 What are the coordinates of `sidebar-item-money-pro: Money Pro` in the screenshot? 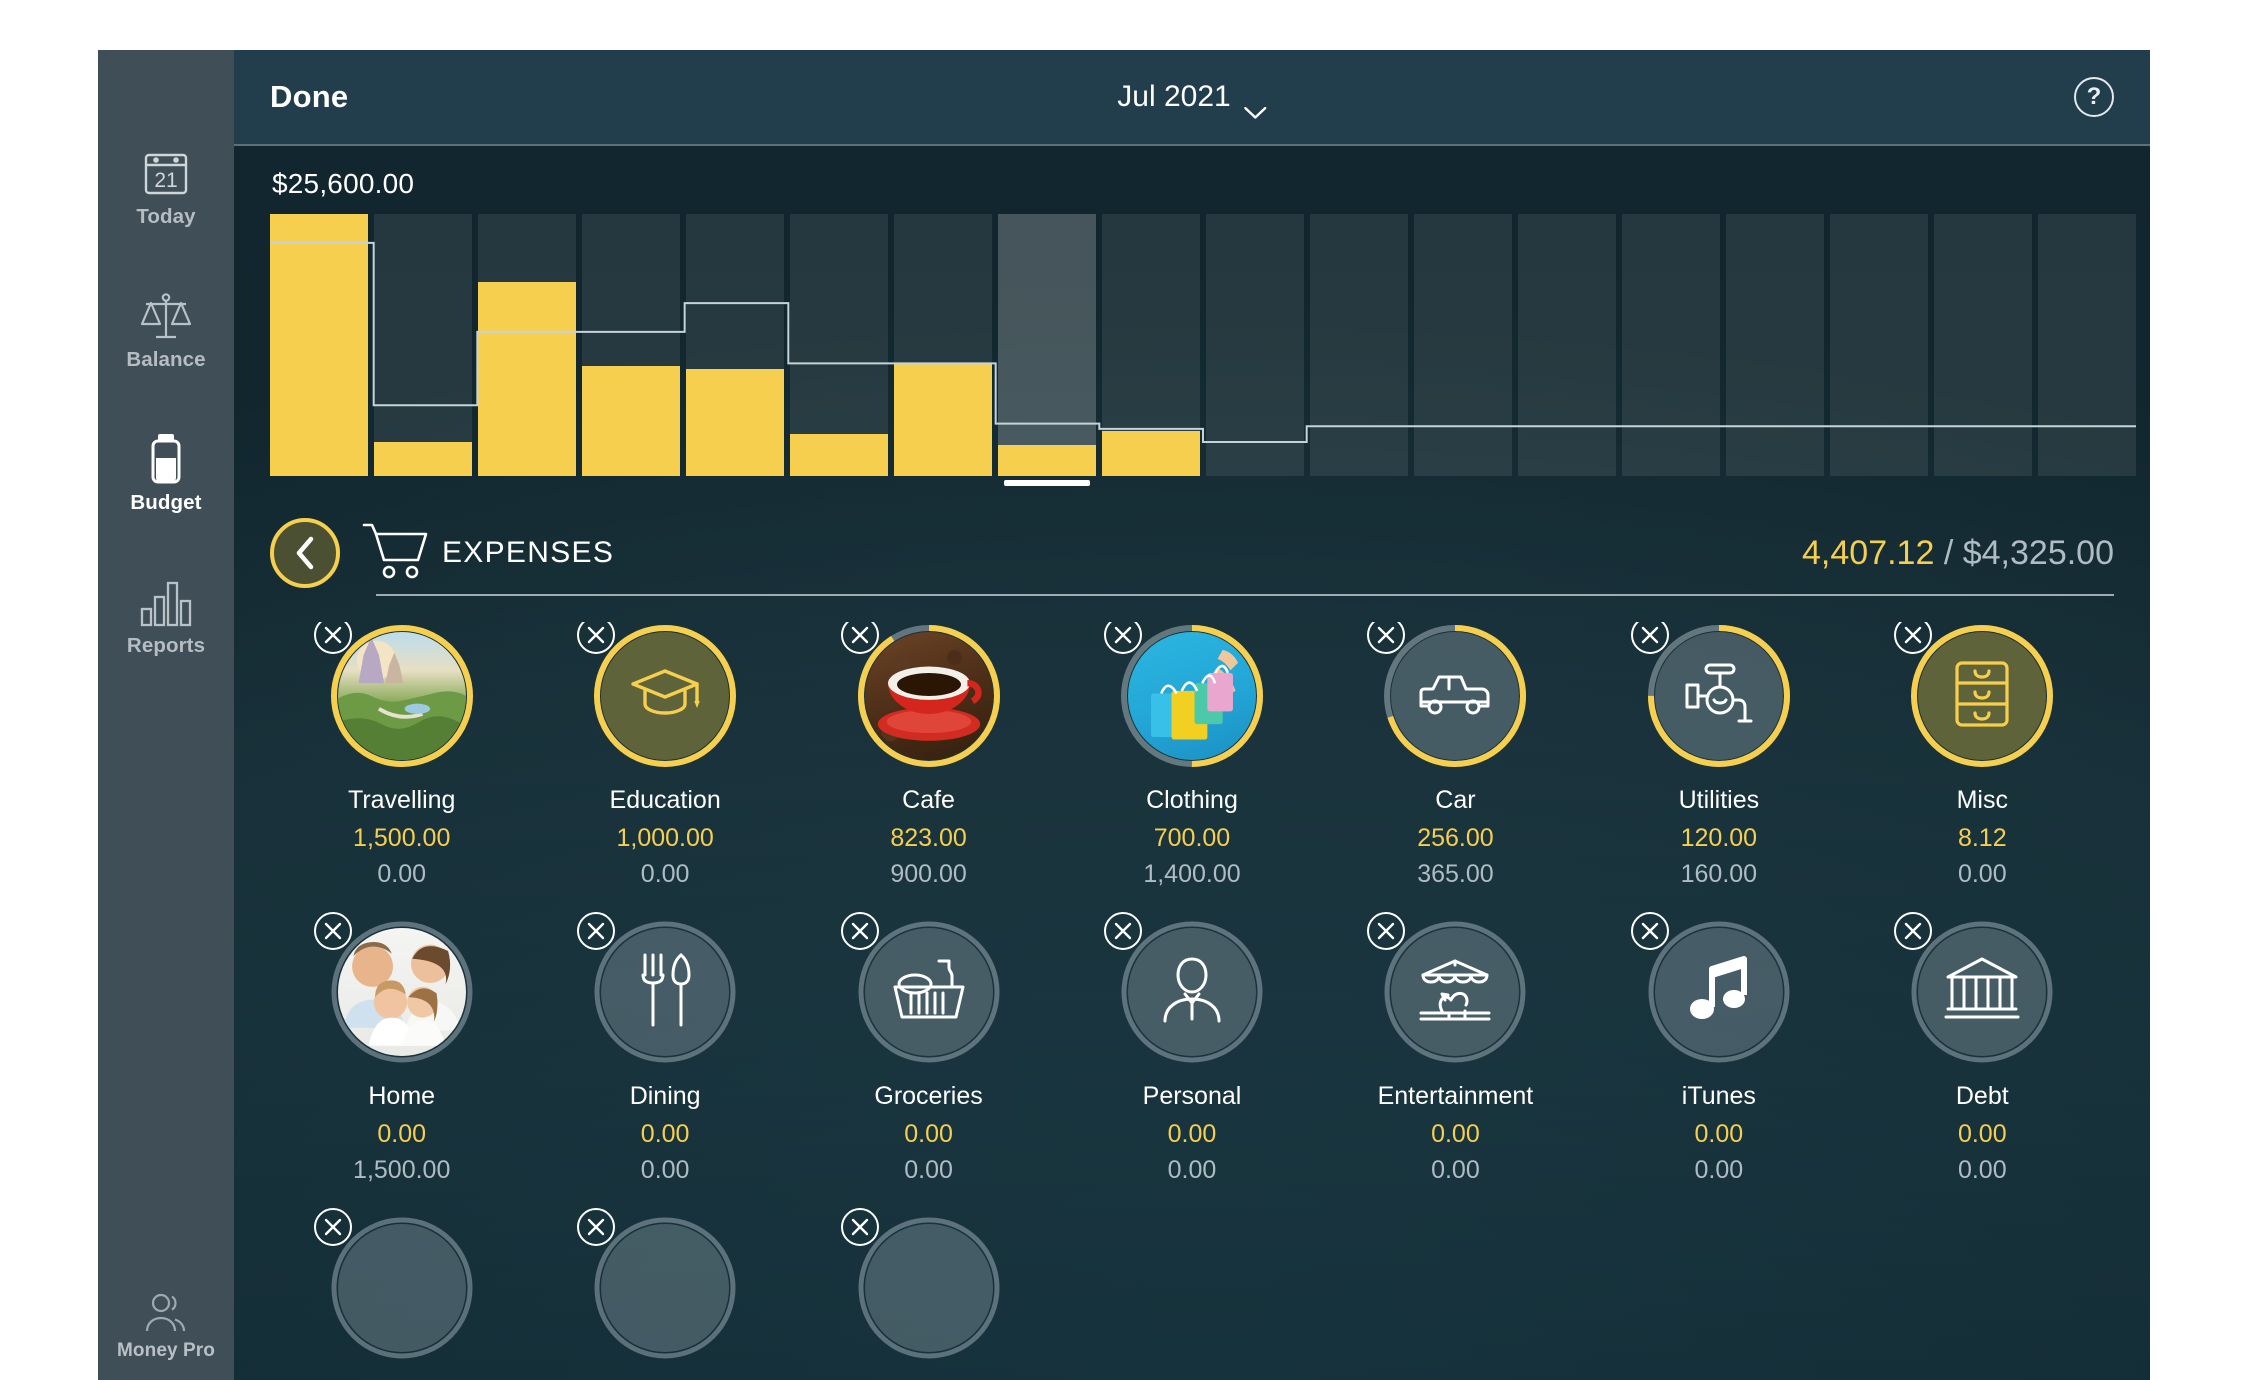 It's located at (166, 1319).